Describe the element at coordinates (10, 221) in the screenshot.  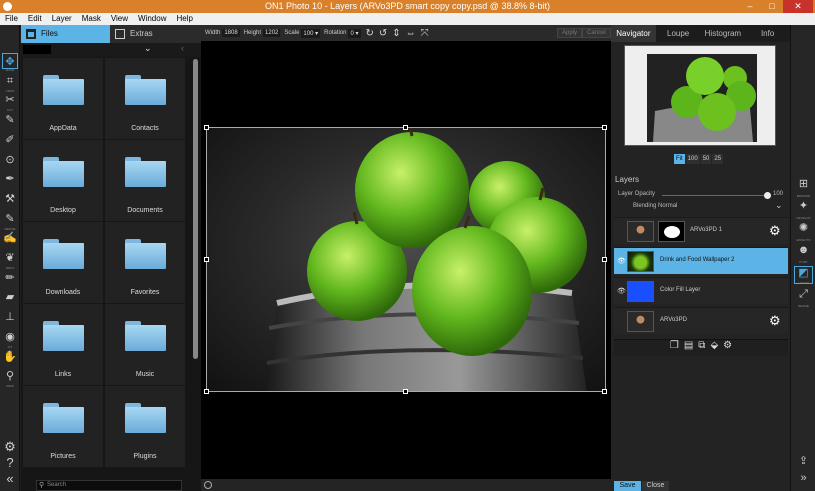
I see `refine-brush-tool-icon: ✎ REFINE` at that location.